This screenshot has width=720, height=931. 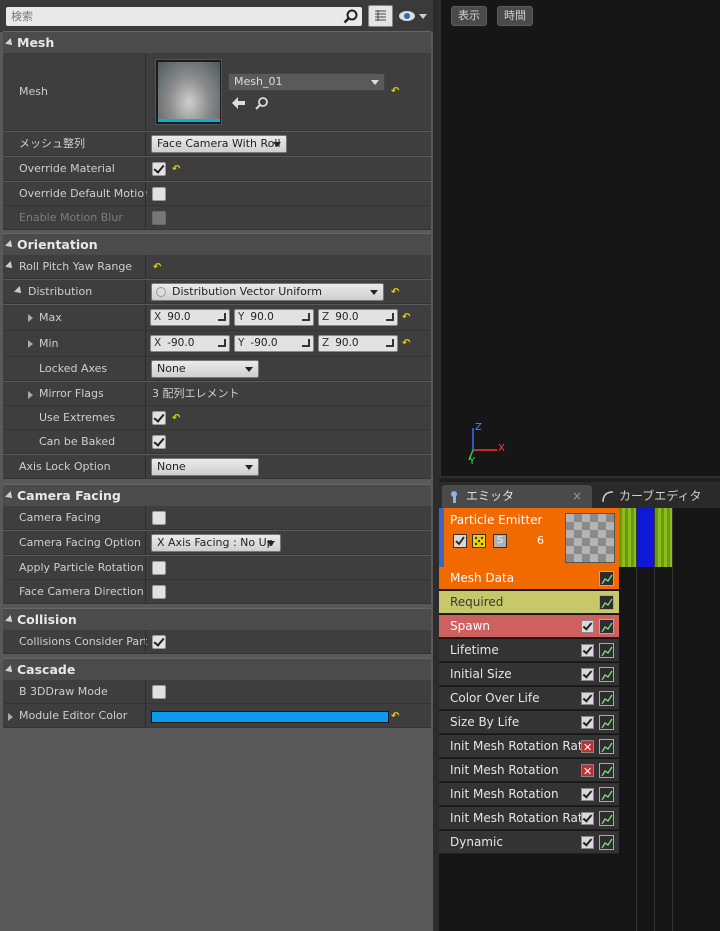 I want to click on module-row: Dynamic, so click(x=529, y=842).